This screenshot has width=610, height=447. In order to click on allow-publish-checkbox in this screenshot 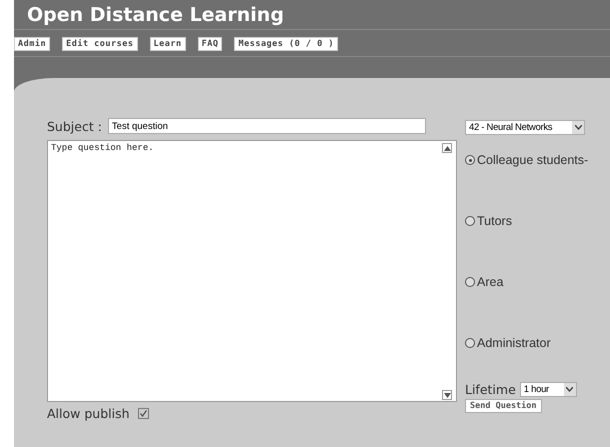, I will do `click(143, 413)`.